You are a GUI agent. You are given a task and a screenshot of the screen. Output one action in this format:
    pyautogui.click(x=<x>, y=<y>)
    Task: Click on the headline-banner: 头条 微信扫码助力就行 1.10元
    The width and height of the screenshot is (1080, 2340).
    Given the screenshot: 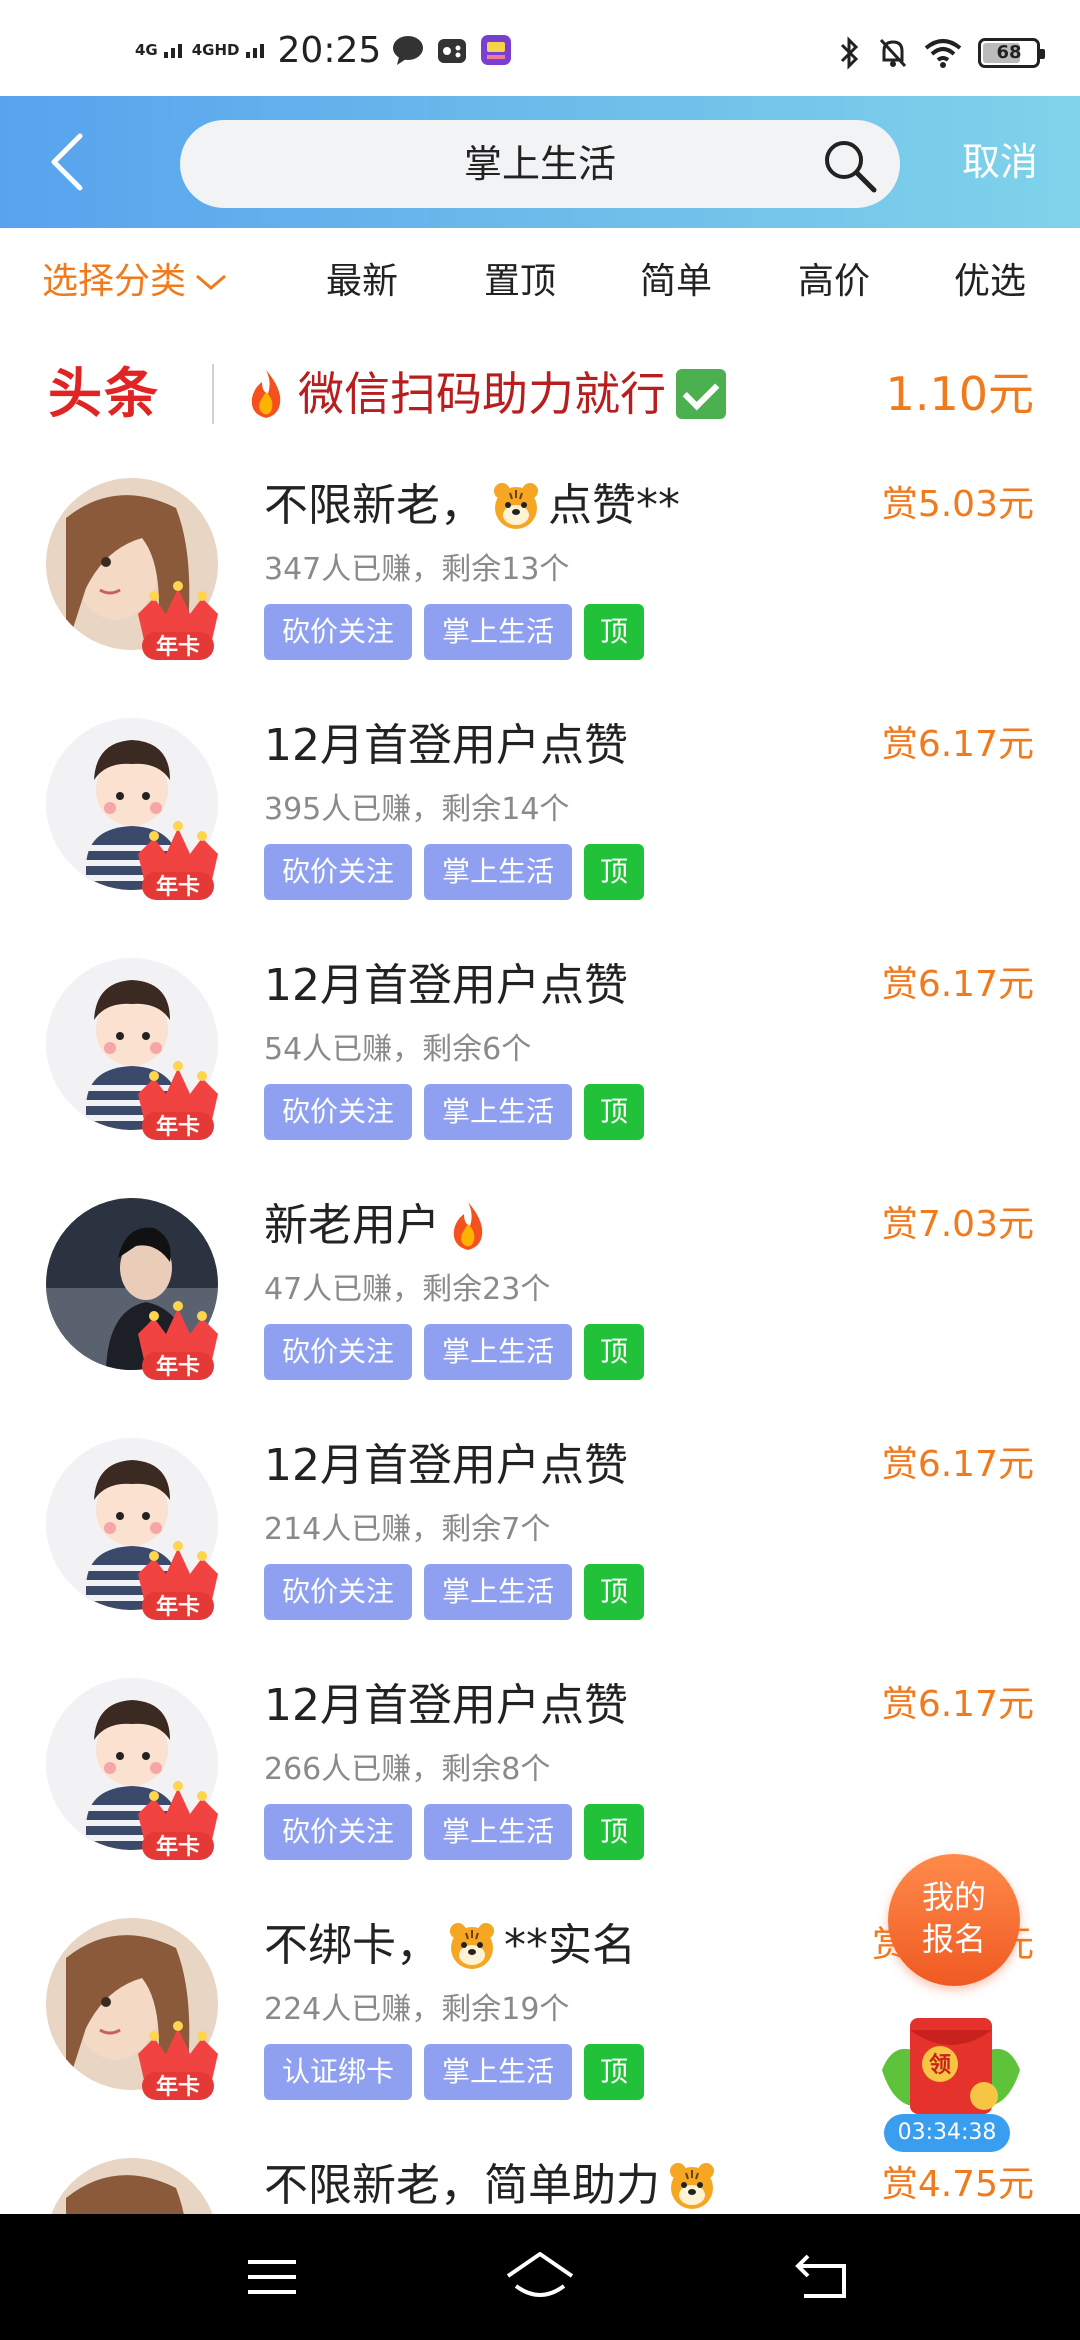 What is the action you would take?
    pyautogui.click(x=540, y=395)
    